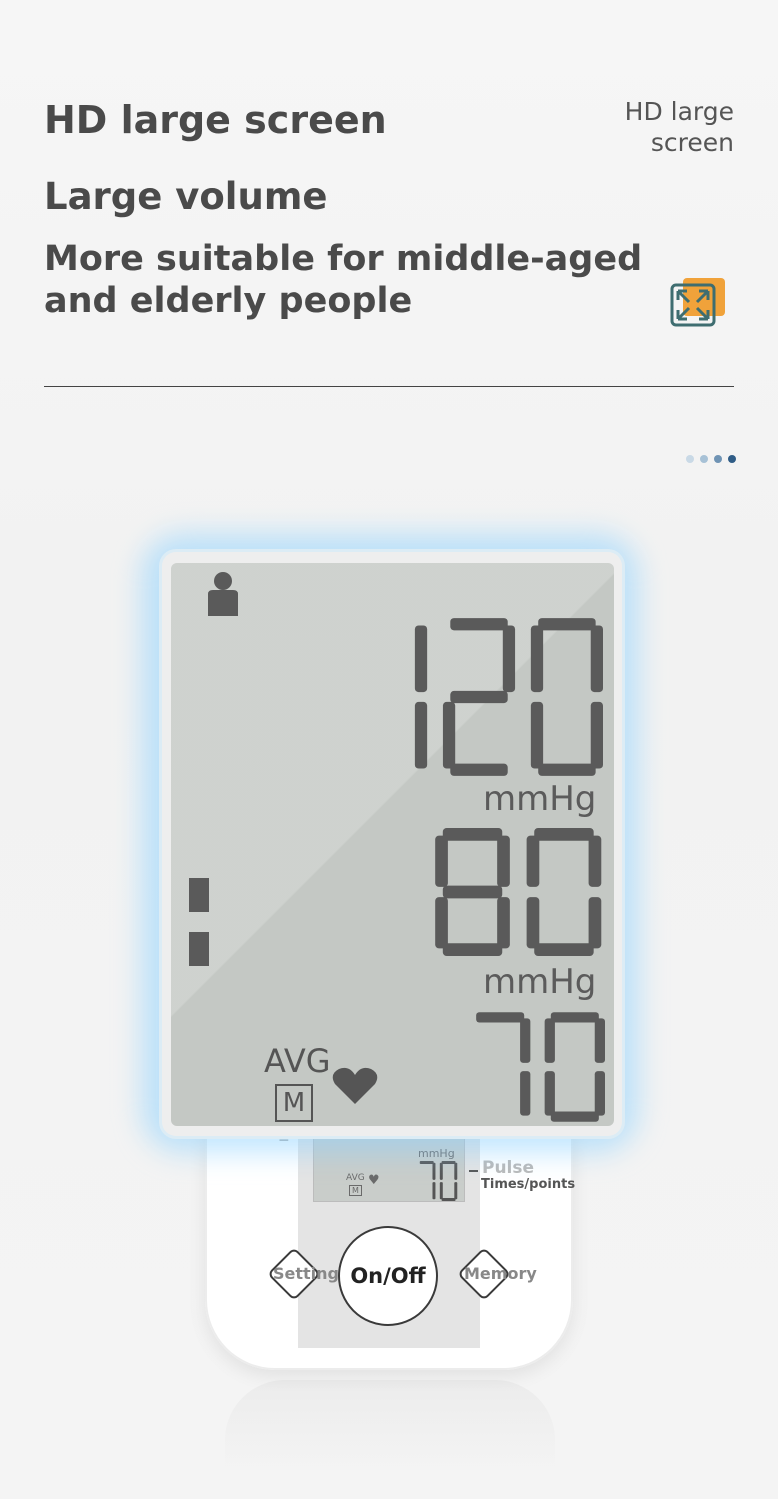 This screenshot has height=1499, width=778. Describe the element at coordinates (355, 1085) in the screenshot. I see `heart-icon` at that location.